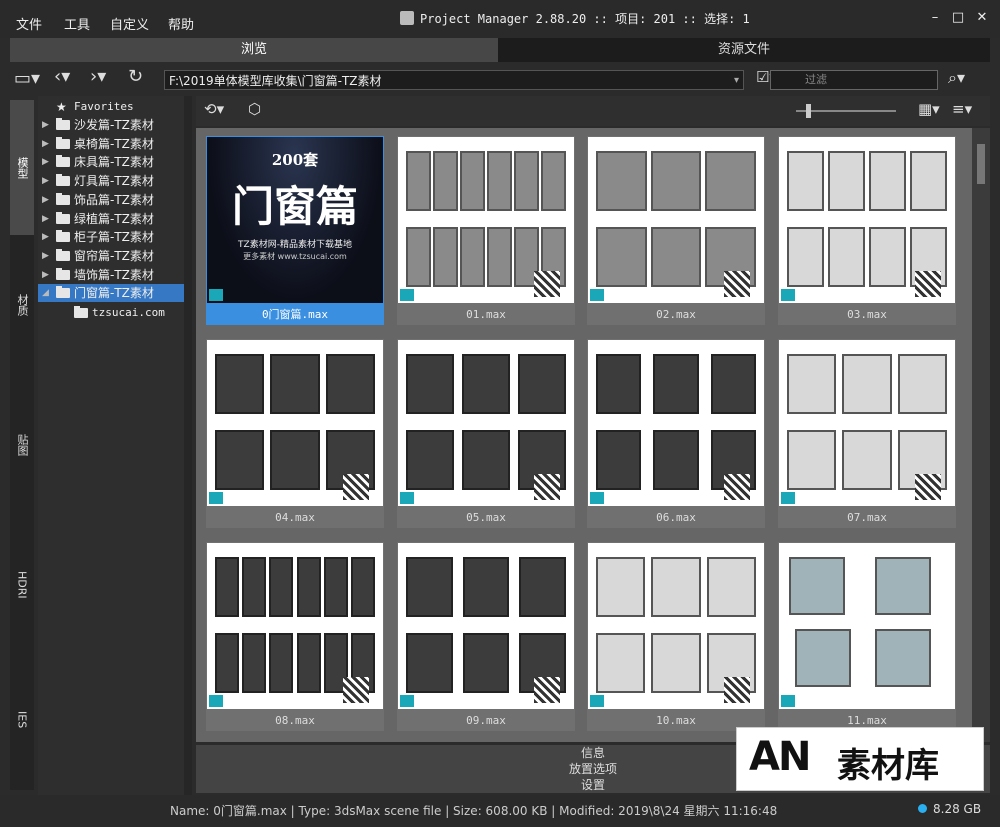 This screenshot has height=827, width=1000. Describe the element at coordinates (111, 162) in the screenshot. I see `tree-item-folder: ▶ 床具篇-TZ素材` at that location.